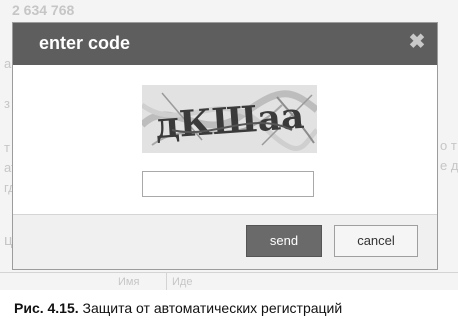 The width and height of the screenshot is (458, 329). What do you see at coordinates (376, 241) in the screenshot?
I see `cancel-button: cancel` at bounding box center [376, 241].